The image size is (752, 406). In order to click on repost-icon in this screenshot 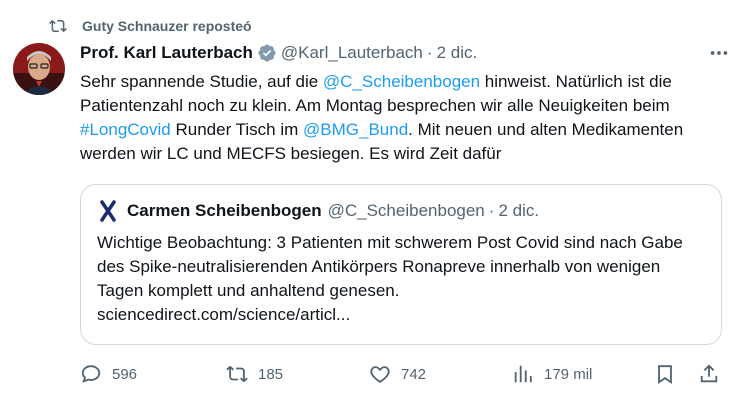, I will do `click(58, 26)`.